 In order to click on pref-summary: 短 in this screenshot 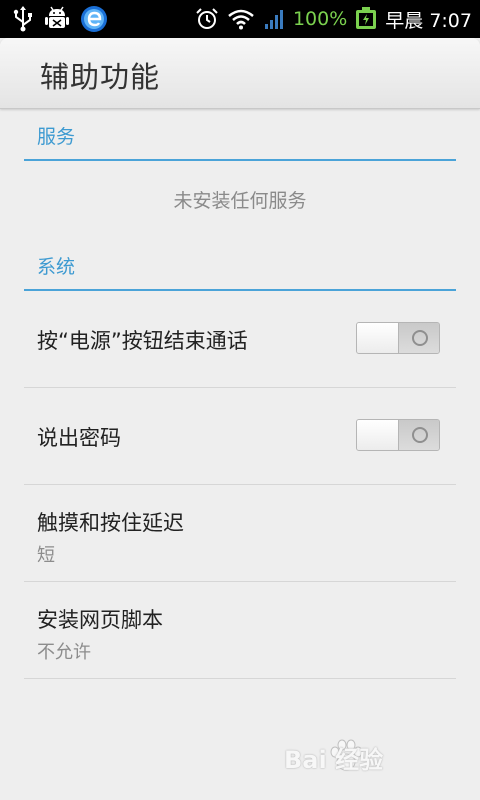, I will do `click(46, 555)`.